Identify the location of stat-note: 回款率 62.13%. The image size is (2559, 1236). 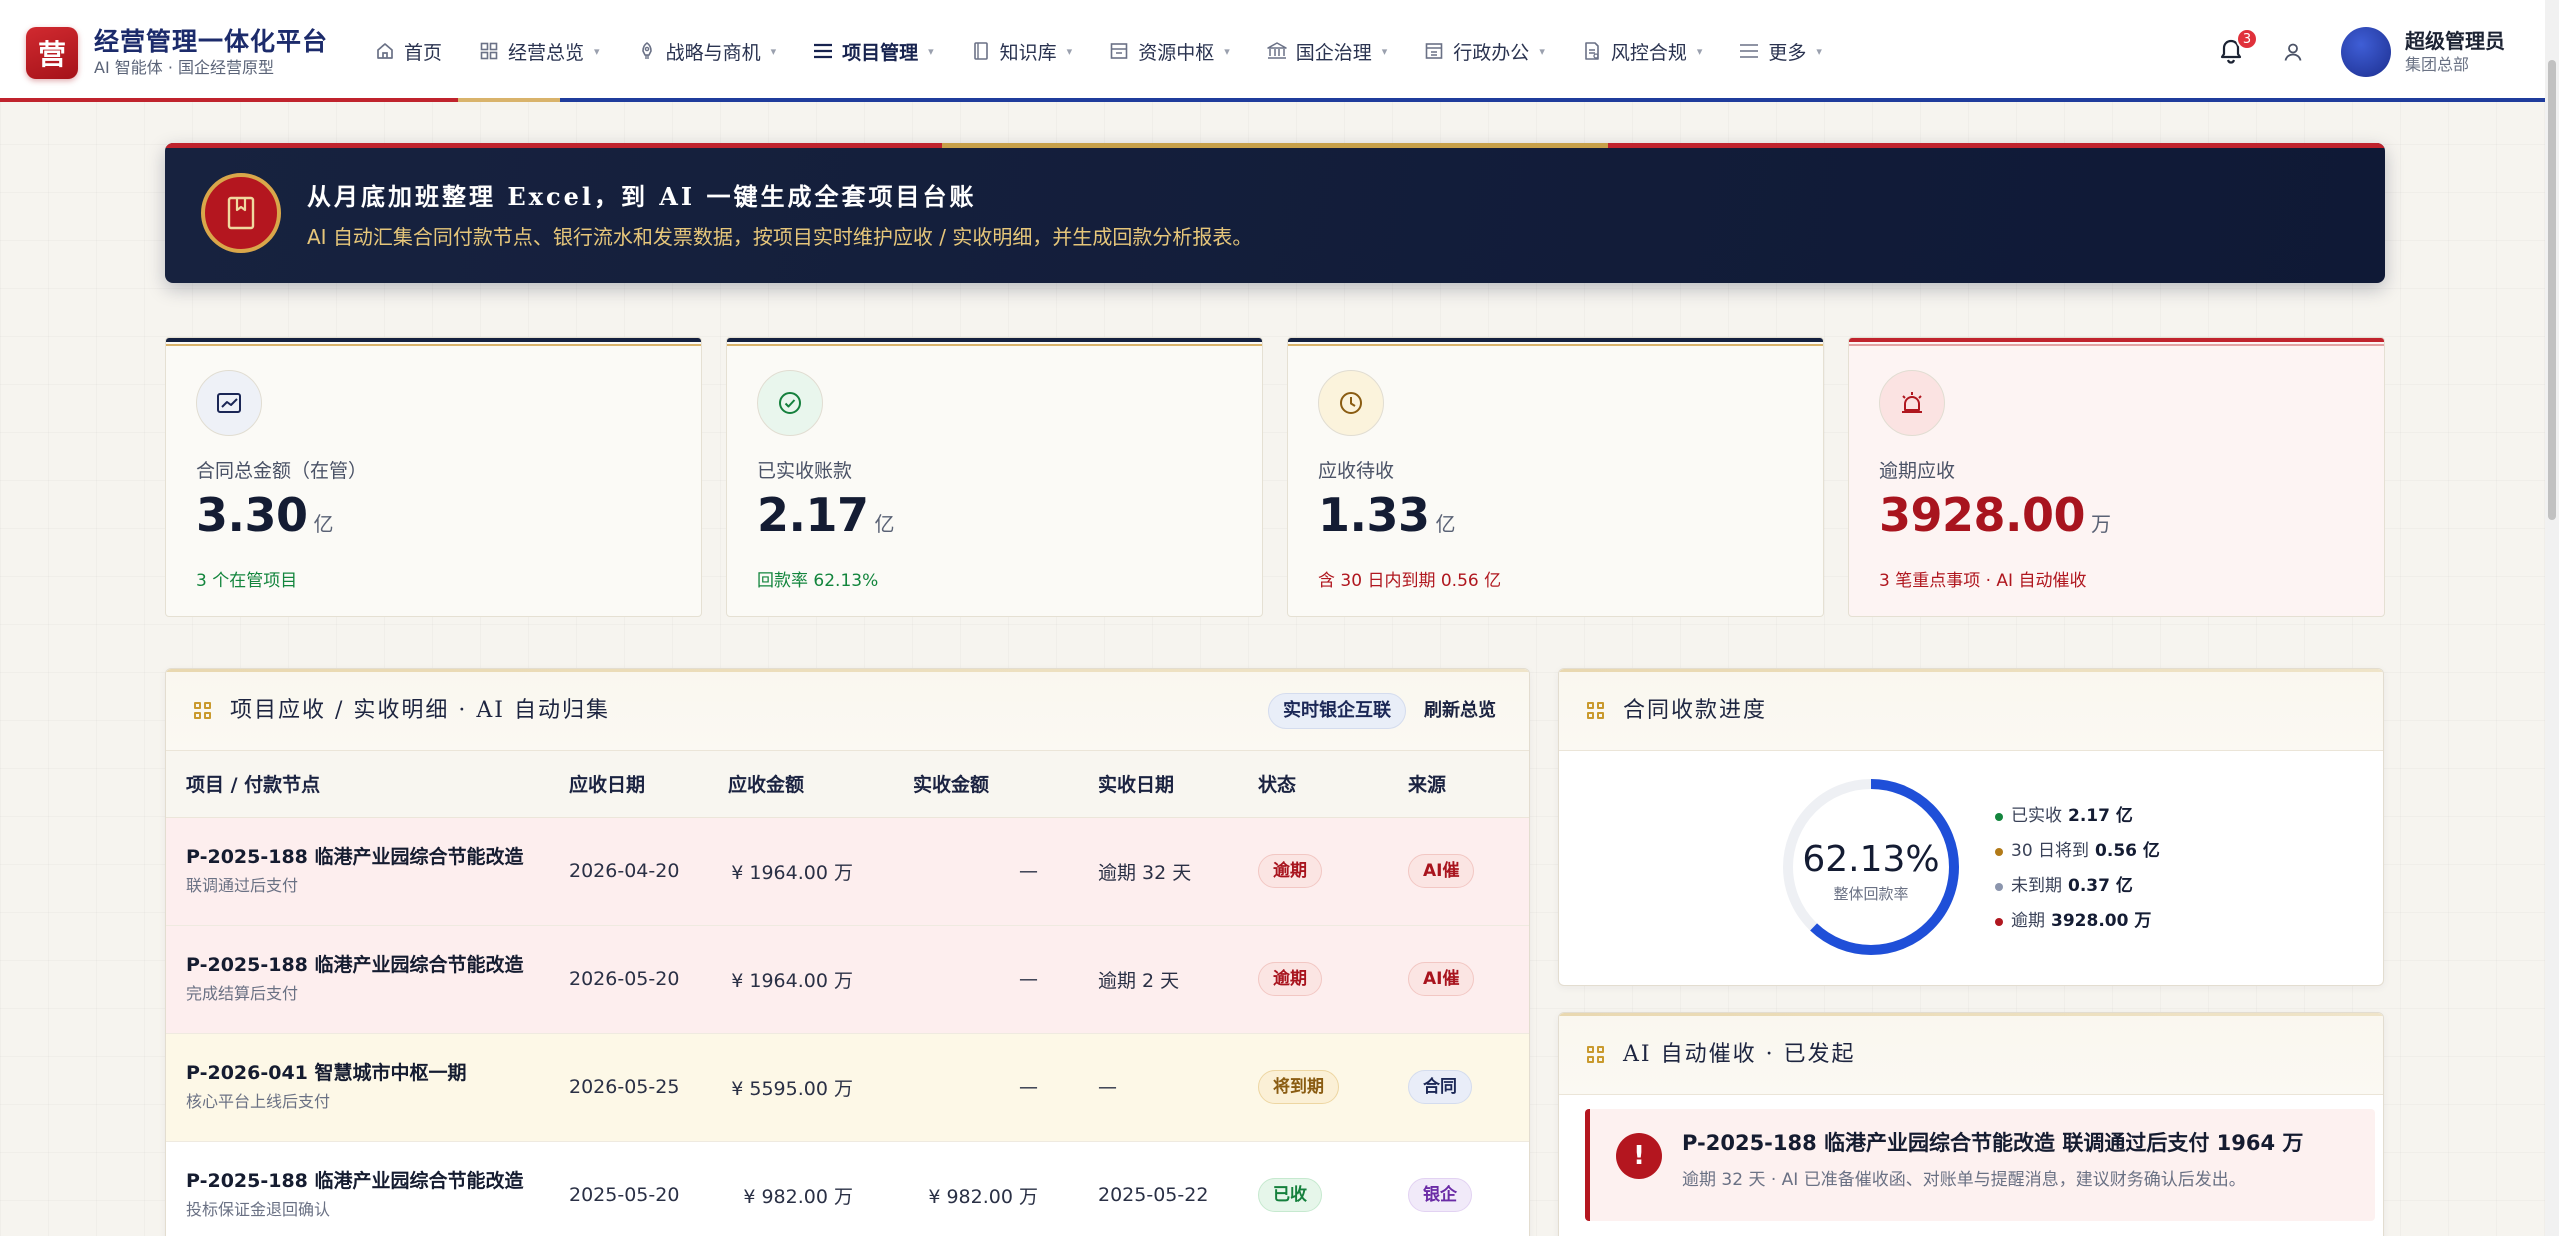
(818, 581).